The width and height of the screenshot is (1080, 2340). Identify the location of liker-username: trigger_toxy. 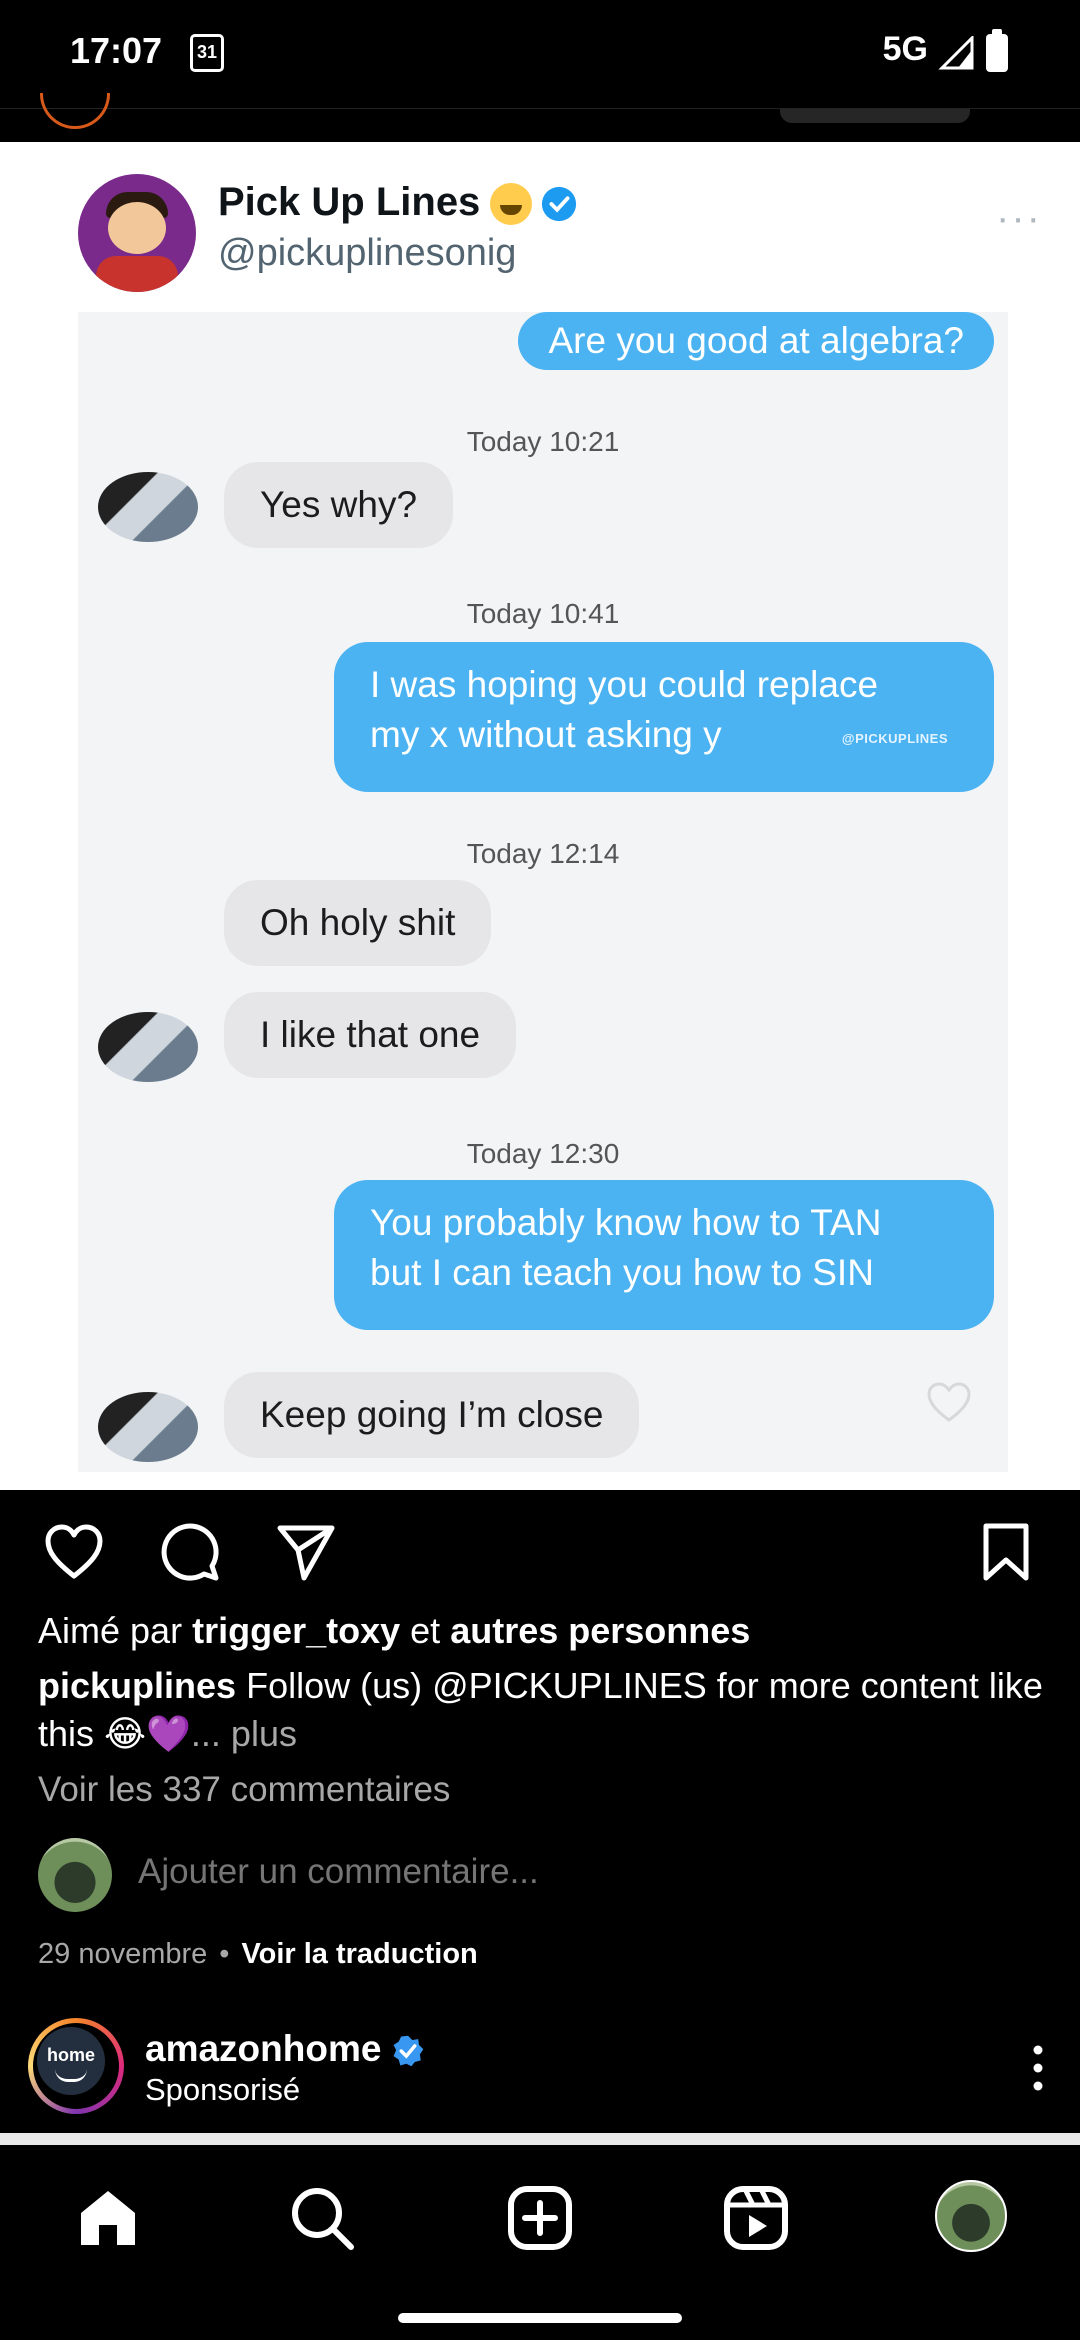
(296, 1630).